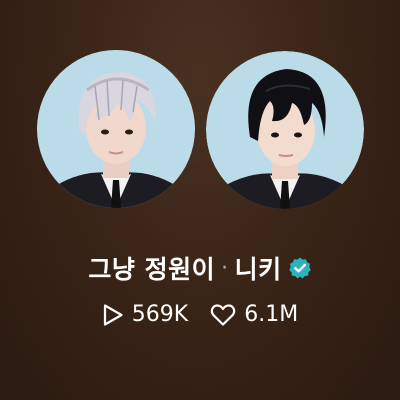  I want to click on likes-stat: 6.1M, so click(254, 314).